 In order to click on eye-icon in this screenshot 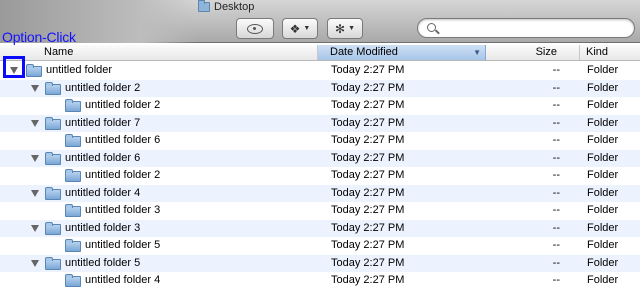, I will do `click(255, 28)`.